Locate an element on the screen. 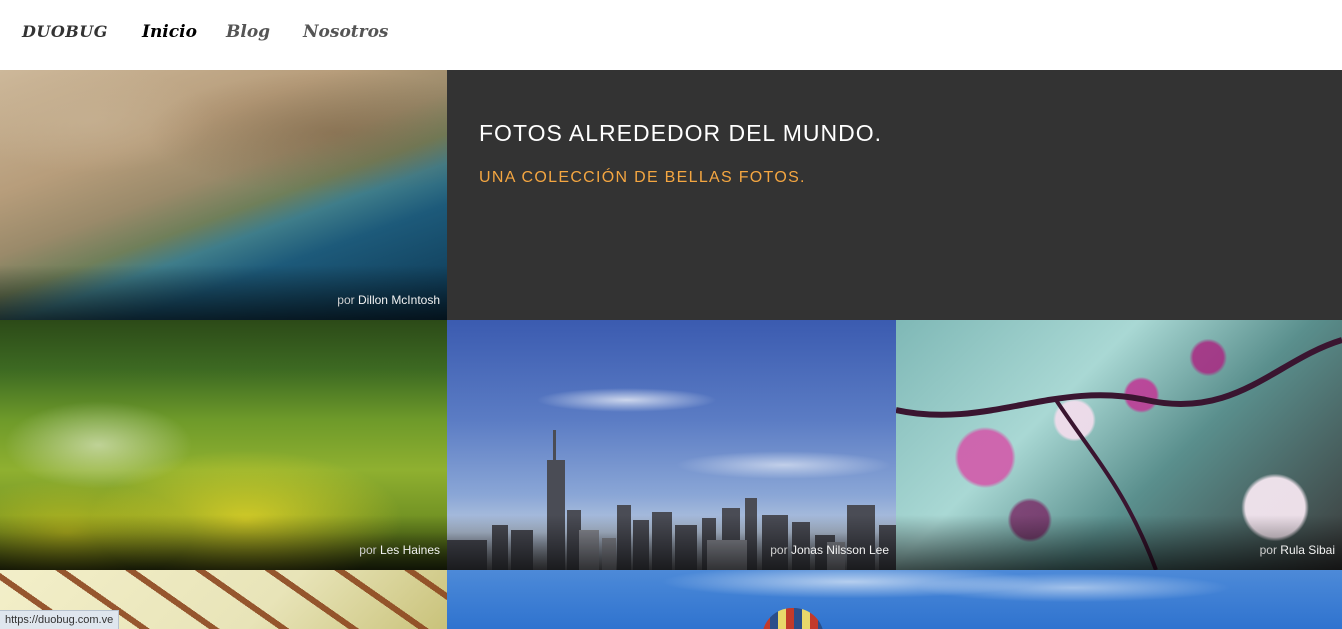  credit-author: Dillon McIntosh is located at coordinates (399, 300).